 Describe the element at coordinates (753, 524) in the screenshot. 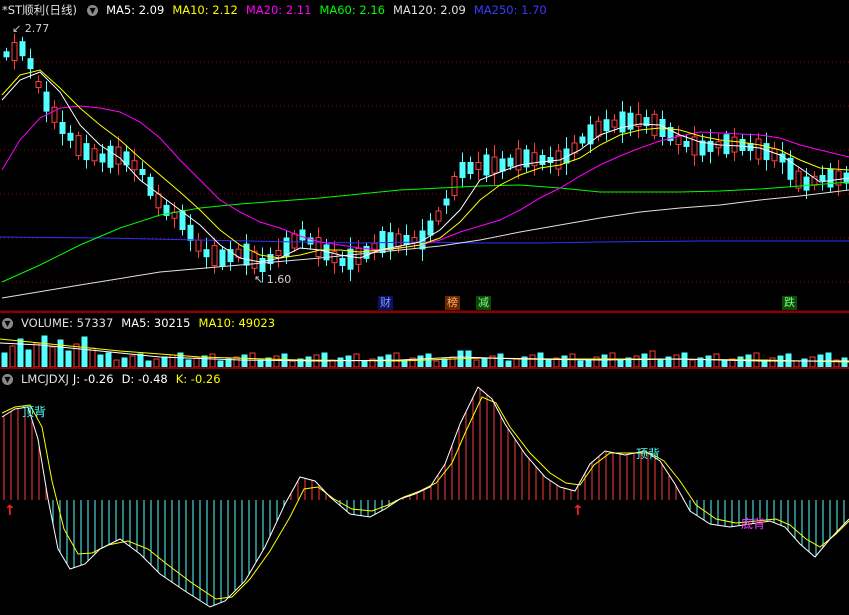

I see `signal-bottom-label: 底背` at that location.